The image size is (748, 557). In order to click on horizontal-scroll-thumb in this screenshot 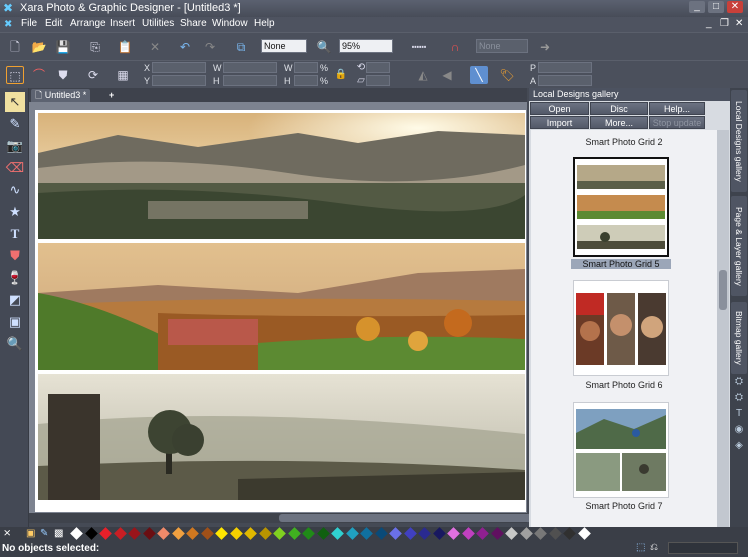, I will do `click(419, 518)`.